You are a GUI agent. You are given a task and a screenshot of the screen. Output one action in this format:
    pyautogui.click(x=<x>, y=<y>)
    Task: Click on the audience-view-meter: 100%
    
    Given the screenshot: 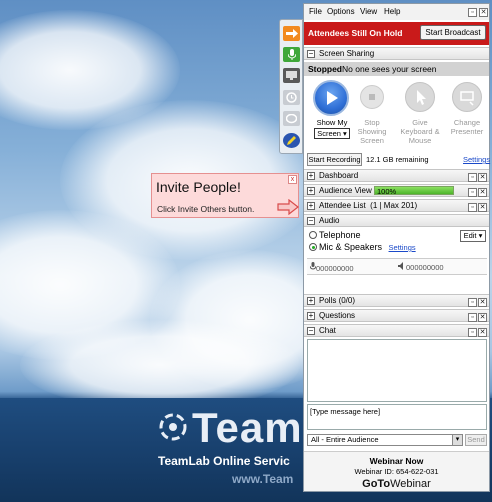 What is the action you would take?
    pyautogui.click(x=414, y=191)
    